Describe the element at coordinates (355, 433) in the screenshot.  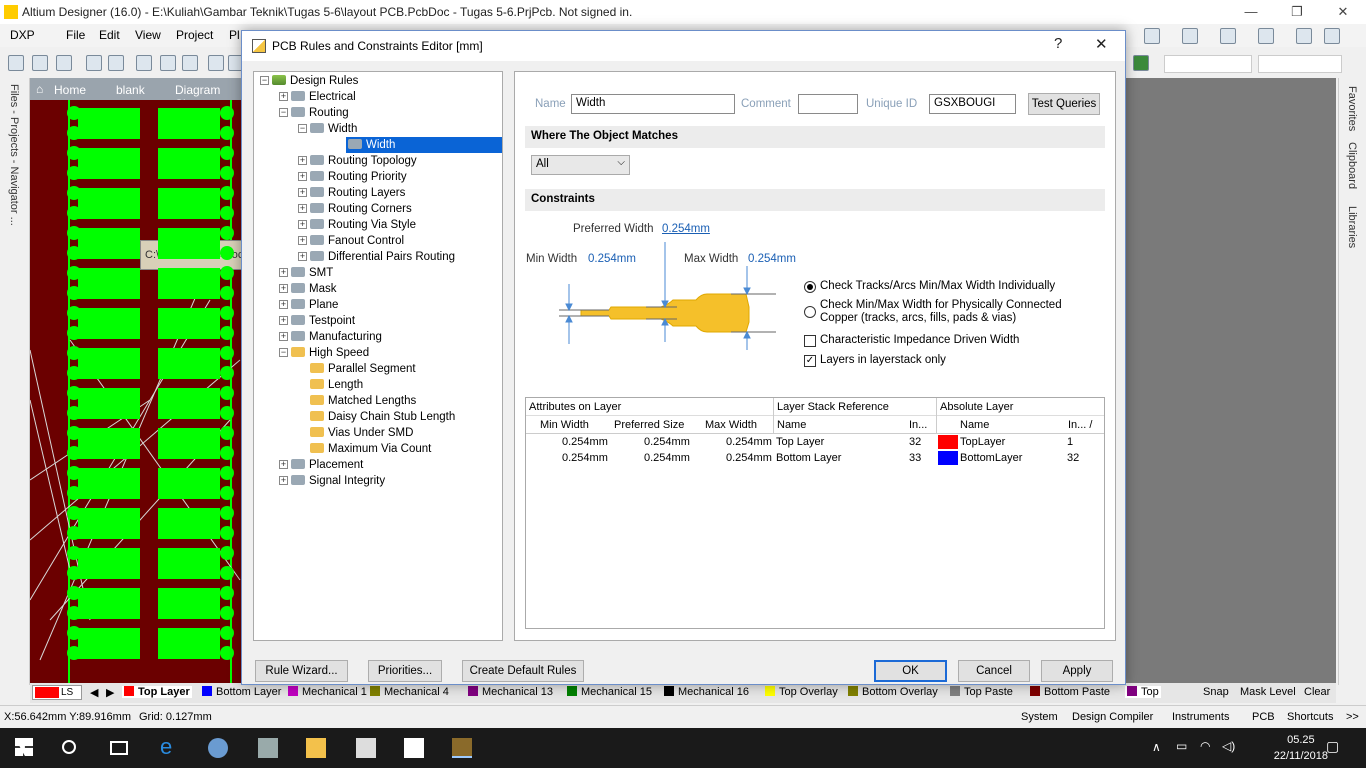
I see `tree-node: Vias Under SMD` at that location.